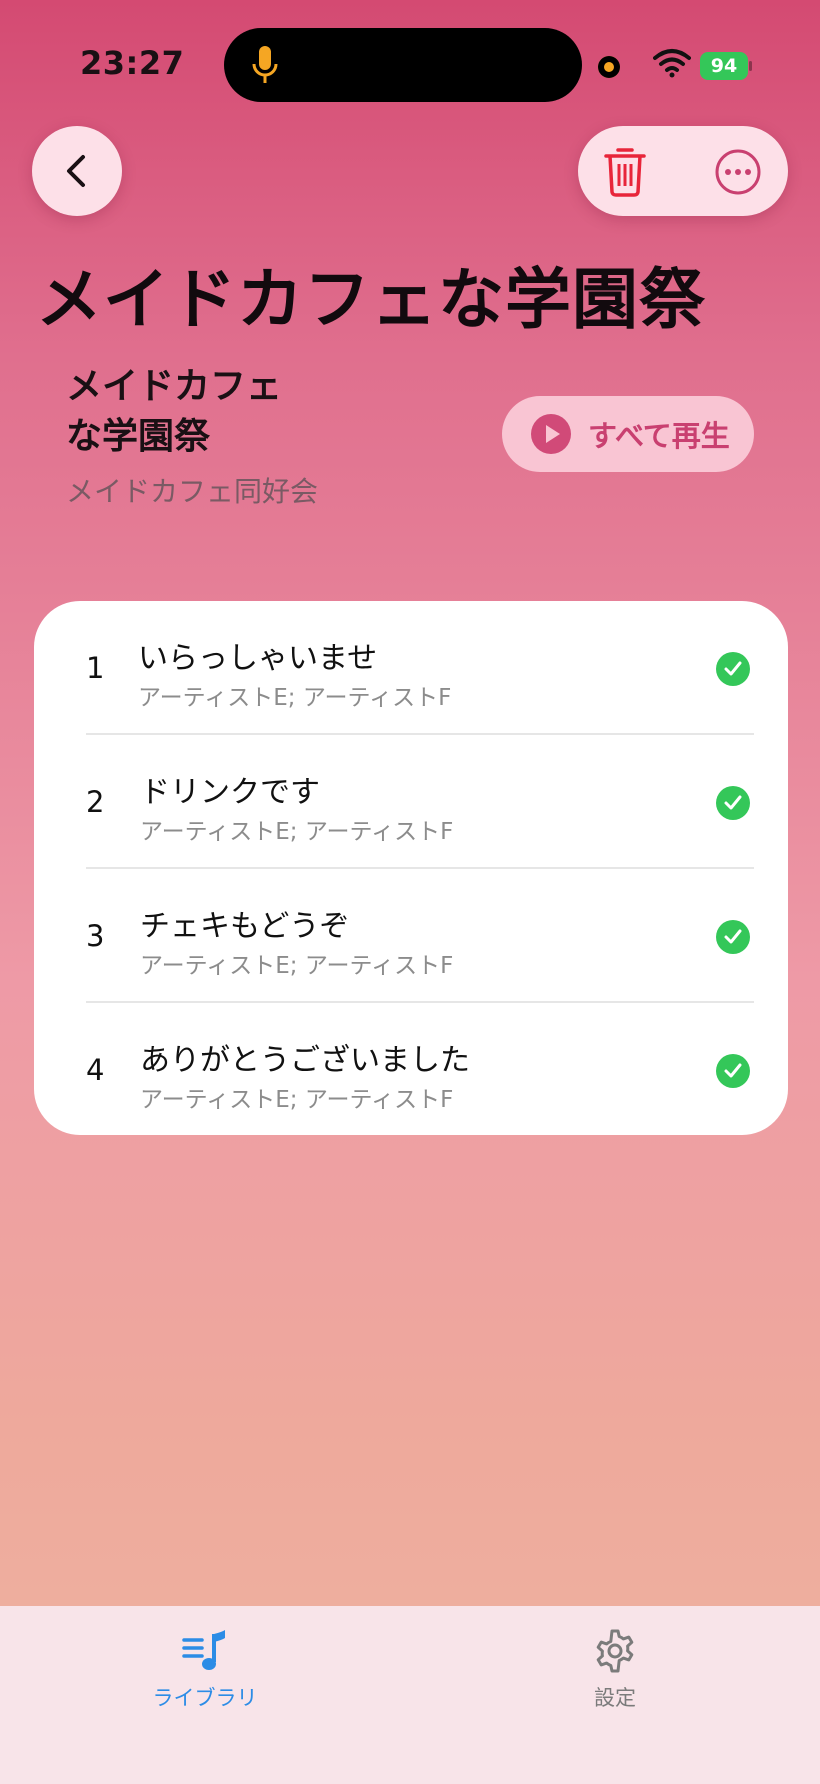 The width and height of the screenshot is (820, 1784). Describe the element at coordinates (205, 1698) in the screenshot. I see `tab-library-label: ライブラリ` at that location.